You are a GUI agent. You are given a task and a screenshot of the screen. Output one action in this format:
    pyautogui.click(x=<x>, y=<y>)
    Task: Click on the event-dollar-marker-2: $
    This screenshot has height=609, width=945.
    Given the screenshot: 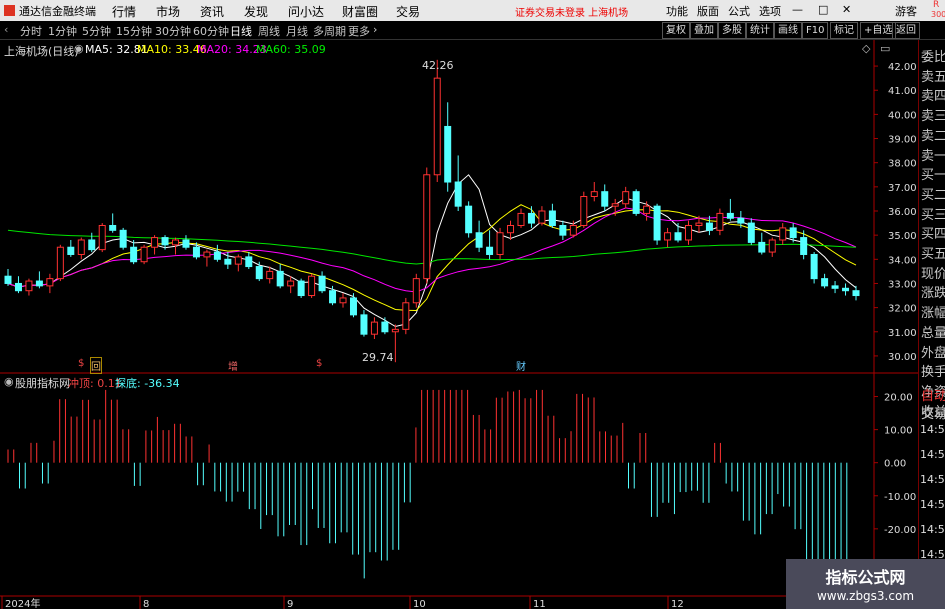 What is the action you would take?
    pyautogui.click(x=319, y=363)
    